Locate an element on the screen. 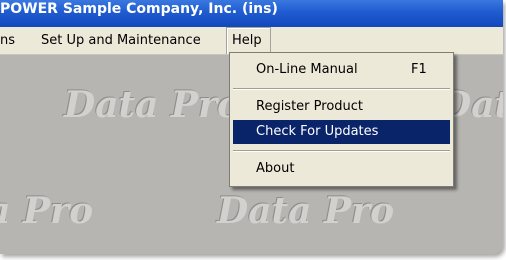 The height and width of the screenshot is (260, 506). window-title: POWER Sample Company, Inc. (ins) is located at coordinates (139, 9).